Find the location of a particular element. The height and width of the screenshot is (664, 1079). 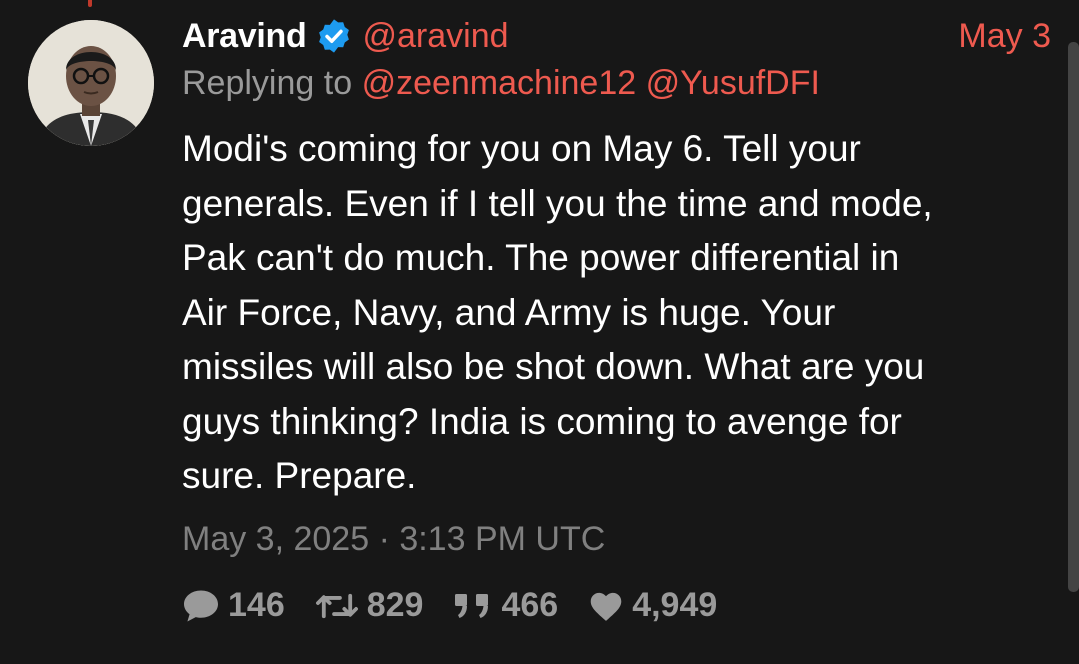

replying-prefix: Replying to is located at coordinates (267, 83).